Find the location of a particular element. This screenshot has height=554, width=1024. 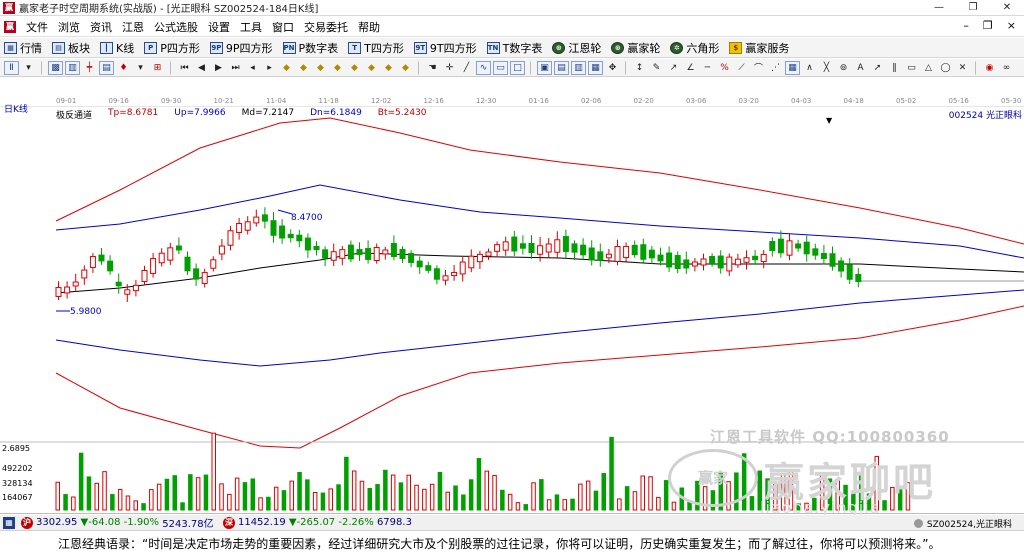

save-icon: ▤ is located at coordinates (561, 67).